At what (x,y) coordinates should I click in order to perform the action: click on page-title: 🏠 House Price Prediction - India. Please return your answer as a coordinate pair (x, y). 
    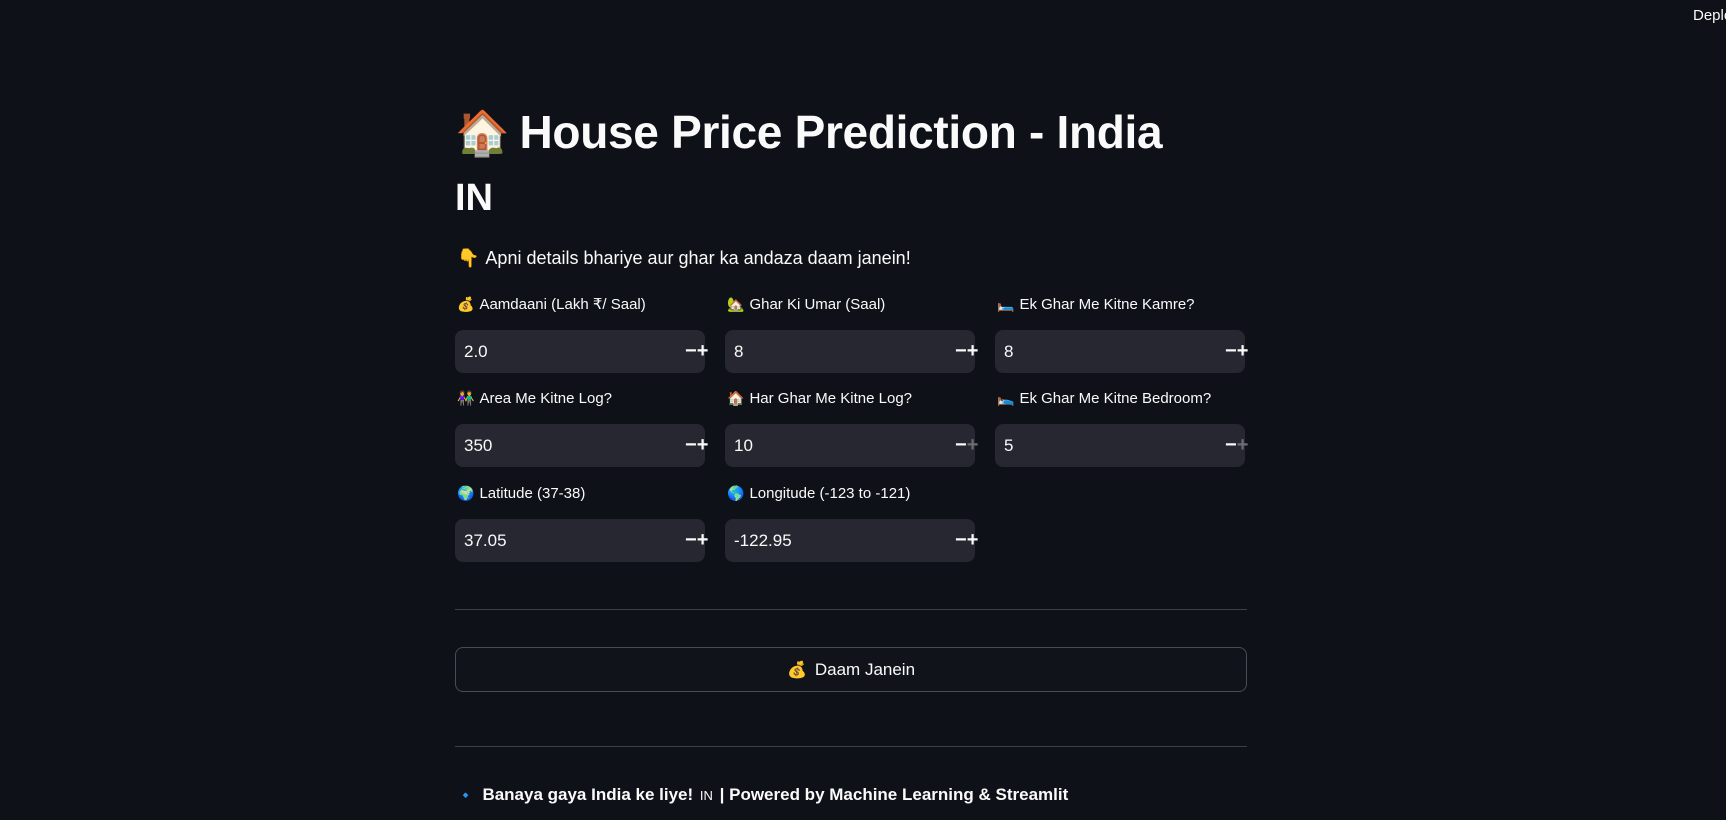
    Looking at the image, I should click on (809, 133).